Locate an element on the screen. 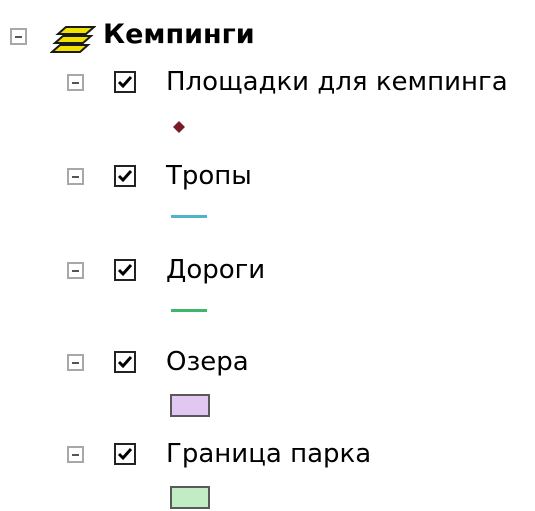 This screenshot has height=511, width=535. layer-label-park-boundary: Граница парка is located at coordinates (268, 454).